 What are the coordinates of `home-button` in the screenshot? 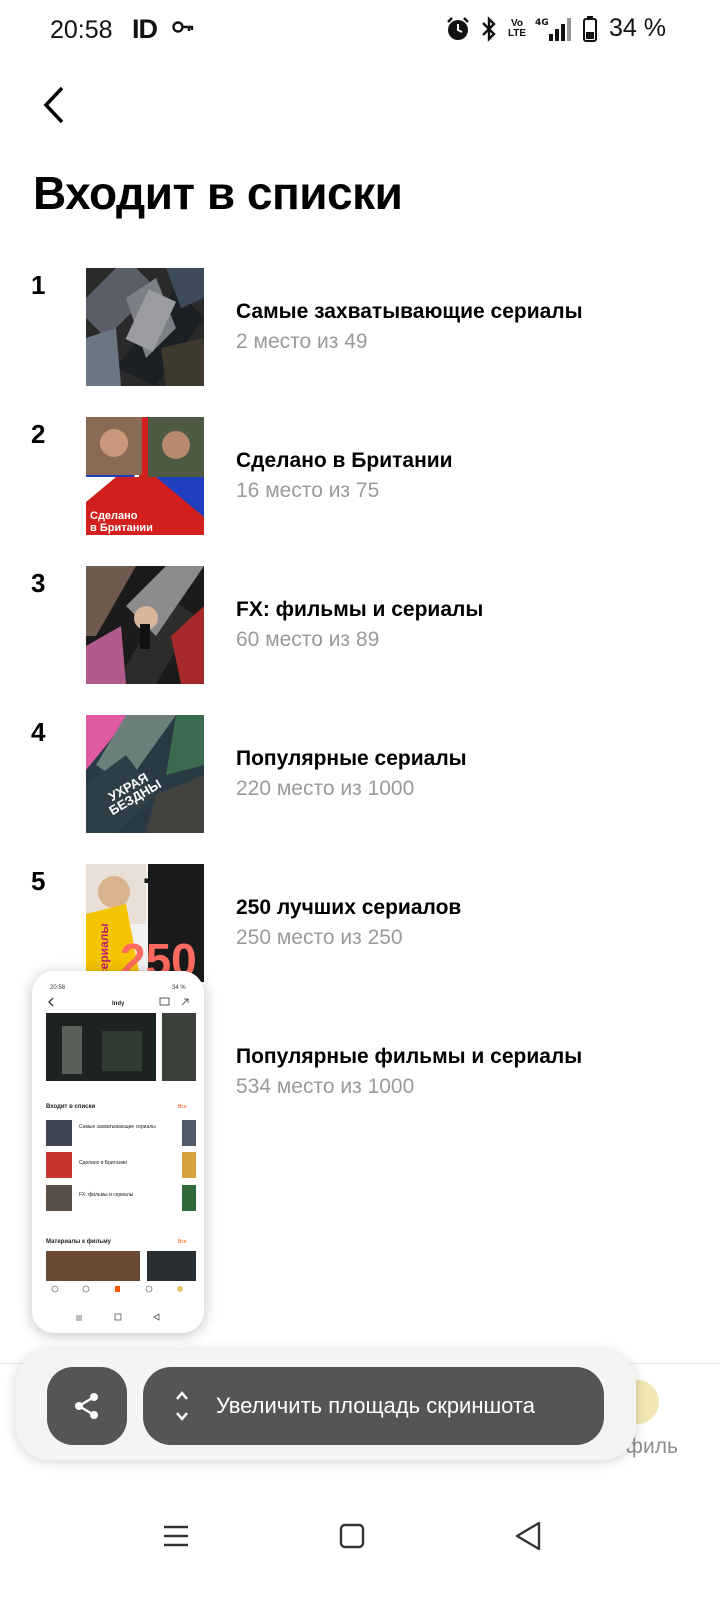 It's located at (352, 1536).